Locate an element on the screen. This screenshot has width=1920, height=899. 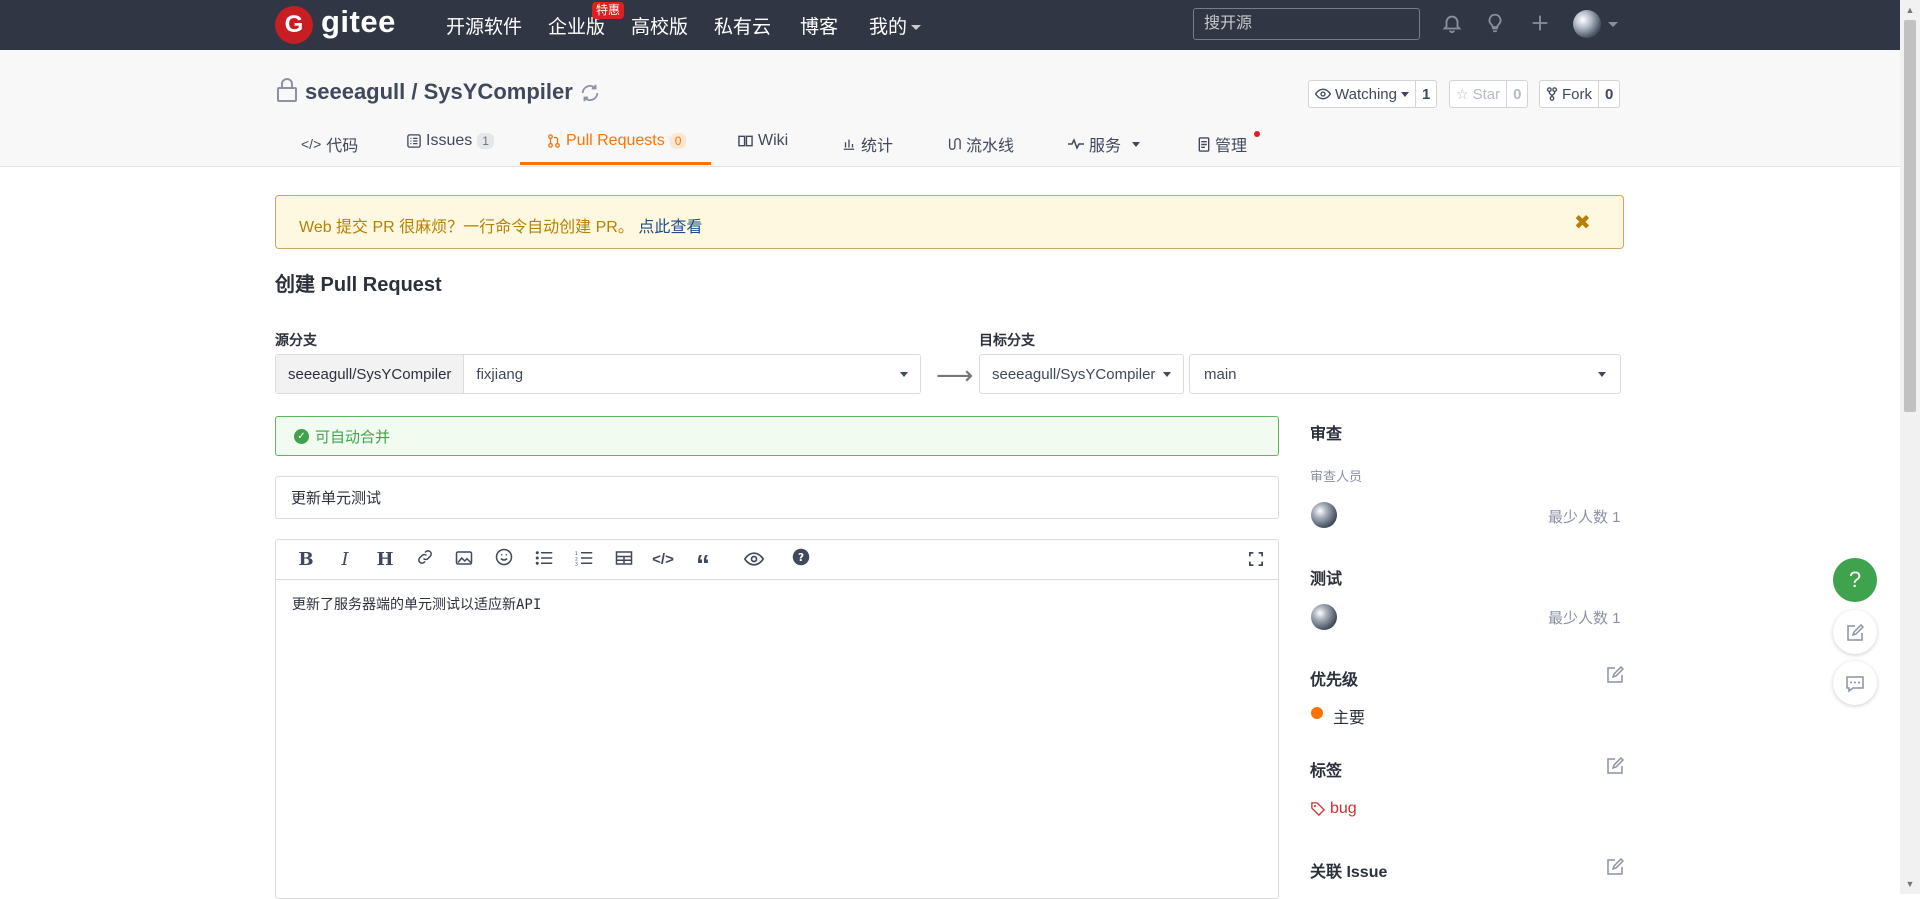
issues-icon is located at coordinates (414, 141).